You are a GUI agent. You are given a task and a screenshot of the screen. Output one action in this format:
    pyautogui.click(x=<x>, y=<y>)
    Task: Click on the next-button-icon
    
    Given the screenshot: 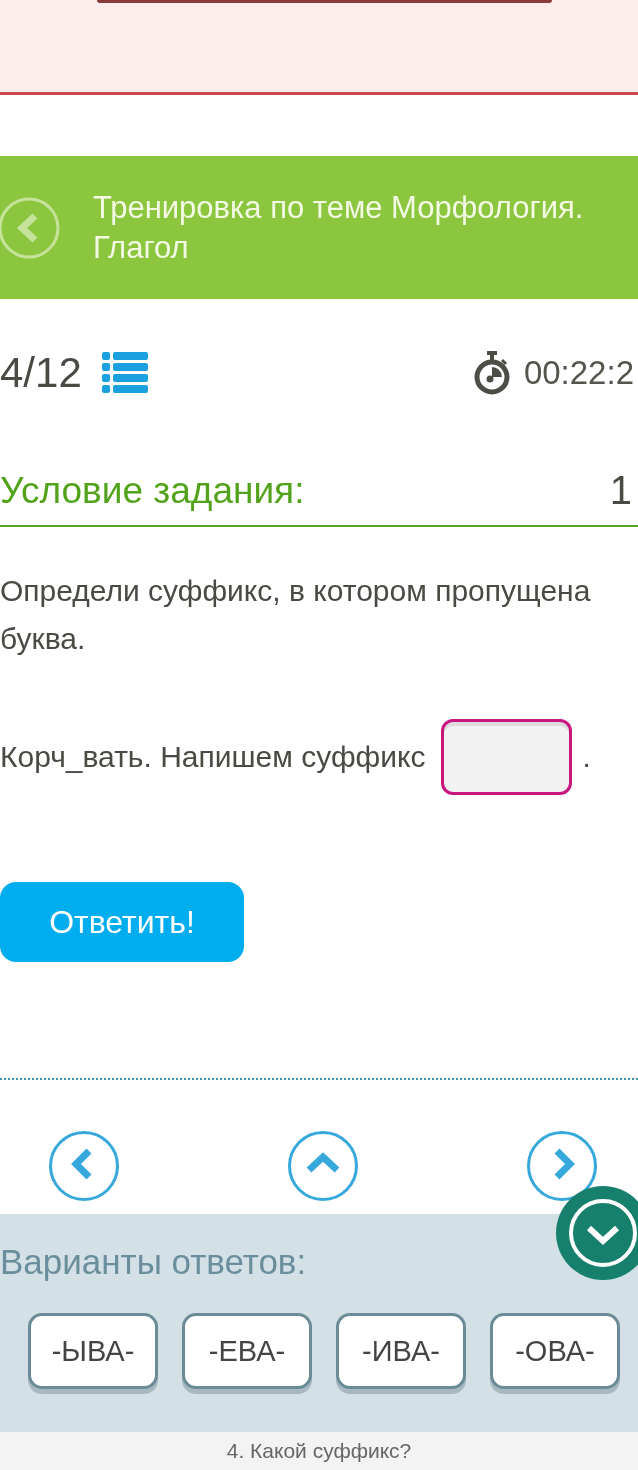 What is the action you would take?
    pyautogui.click(x=562, y=1166)
    